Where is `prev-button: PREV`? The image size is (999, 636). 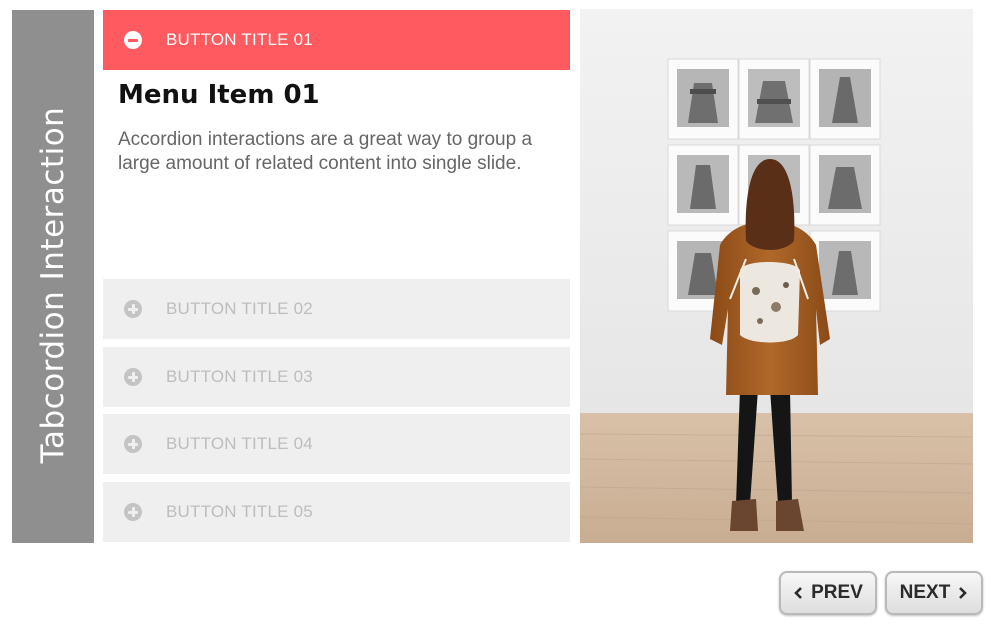 prev-button: PREV is located at coordinates (828, 593).